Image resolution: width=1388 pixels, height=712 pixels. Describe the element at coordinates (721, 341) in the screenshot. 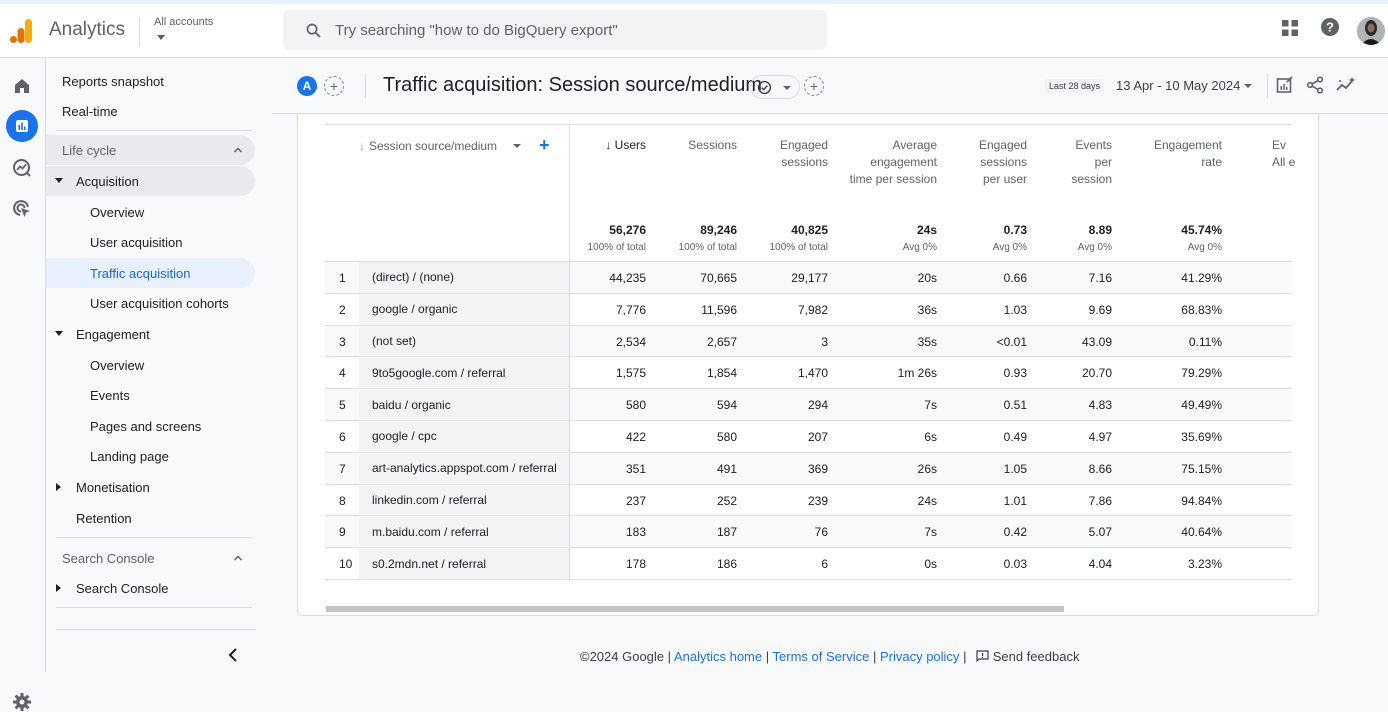

I see `metric-cell: 2,657` at that location.